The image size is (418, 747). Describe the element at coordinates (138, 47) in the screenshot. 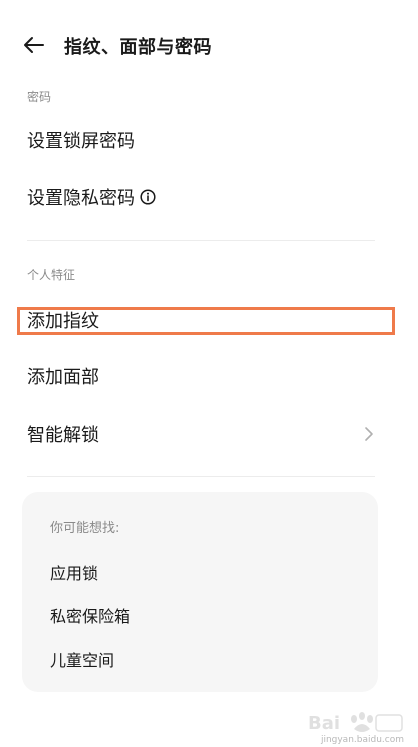

I see `page-title: 指纹、面部与密码` at that location.